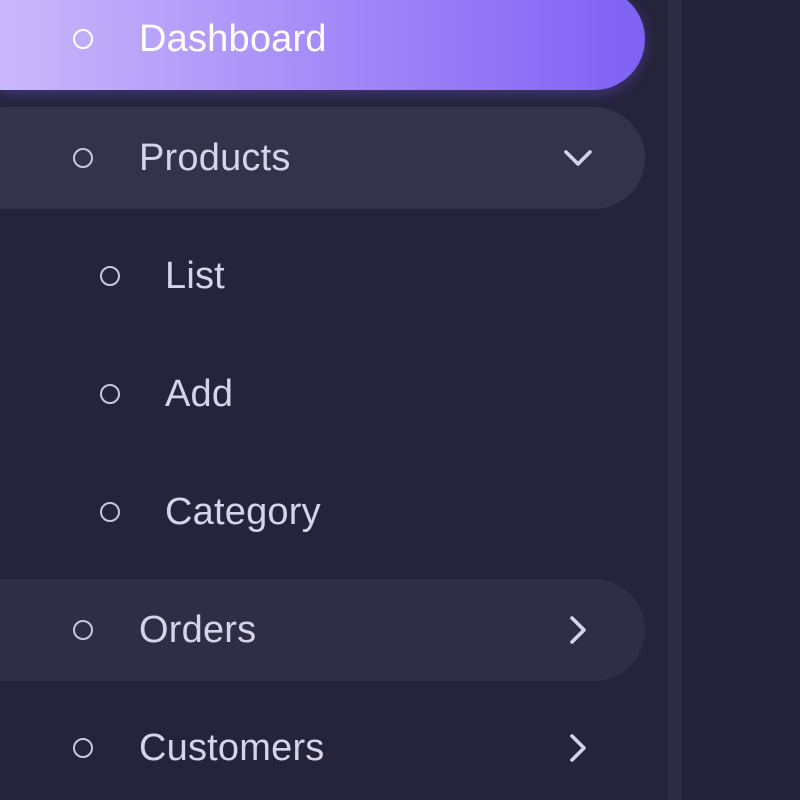 The image size is (800, 800). Describe the element at coordinates (322, 394) in the screenshot. I see `sidebar-subitem-add: Add` at that location.